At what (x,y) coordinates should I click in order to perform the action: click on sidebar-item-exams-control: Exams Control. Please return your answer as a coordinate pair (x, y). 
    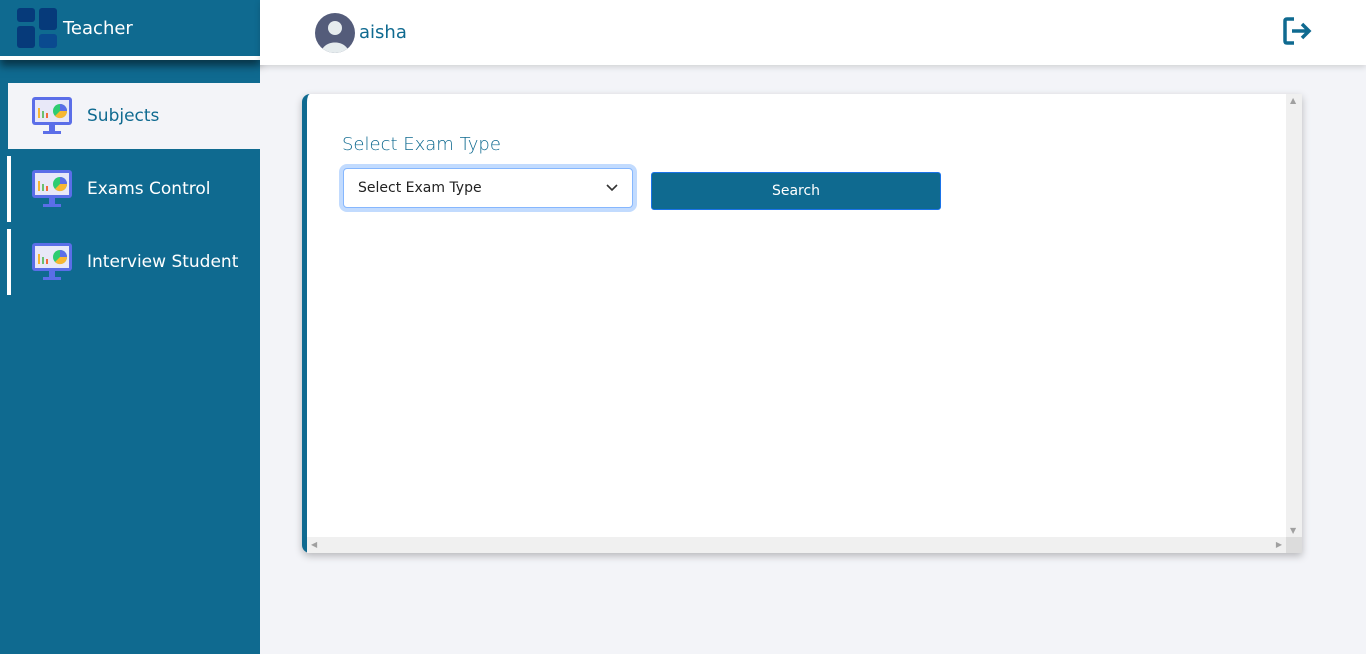
    Looking at the image, I should click on (133, 189).